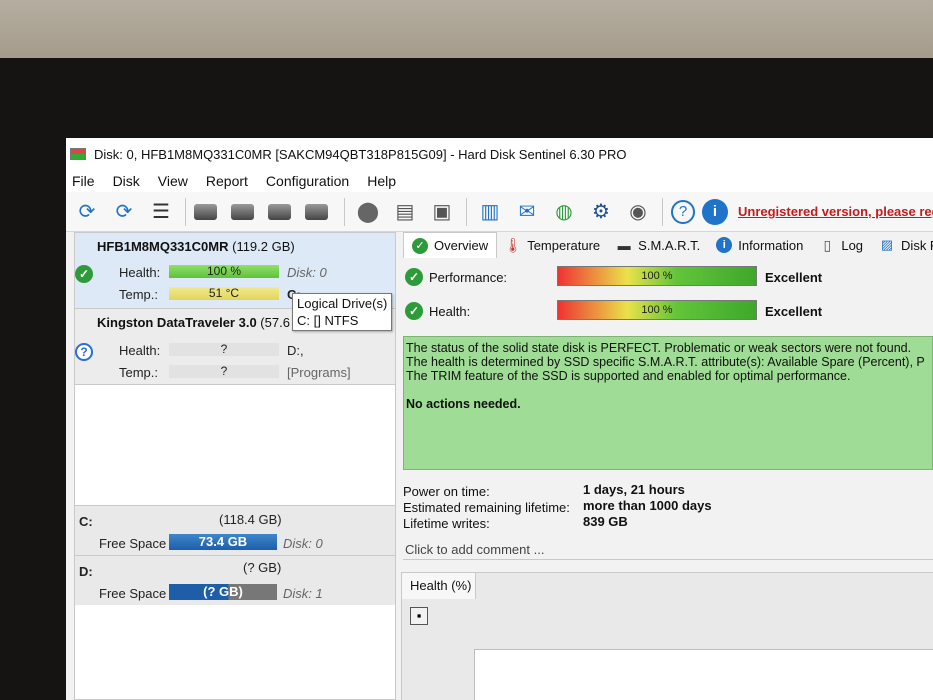  I want to click on background-wall, so click(466, 31).